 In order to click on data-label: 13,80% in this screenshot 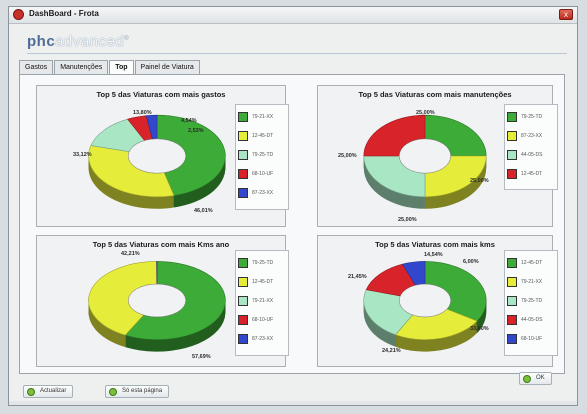, I will do `click(142, 113)`.